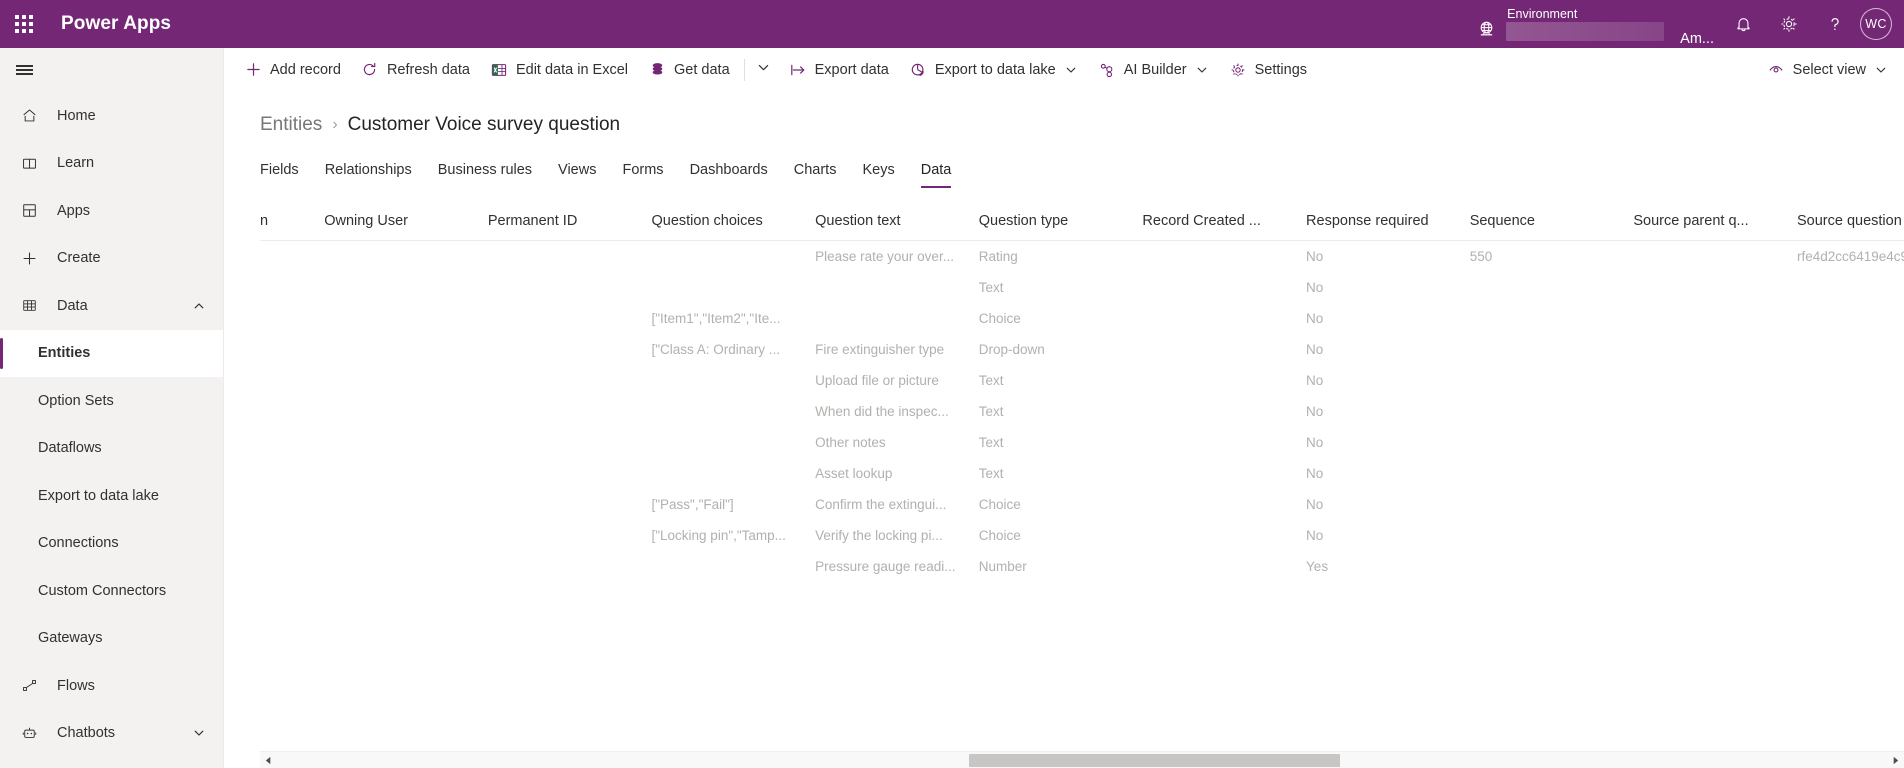 This screenshot has height=768, width=1904. What do you see at coordinates (689, 70) in the screenshot?
I see `get-data-button: Get data` at bounding box center [689, 70].